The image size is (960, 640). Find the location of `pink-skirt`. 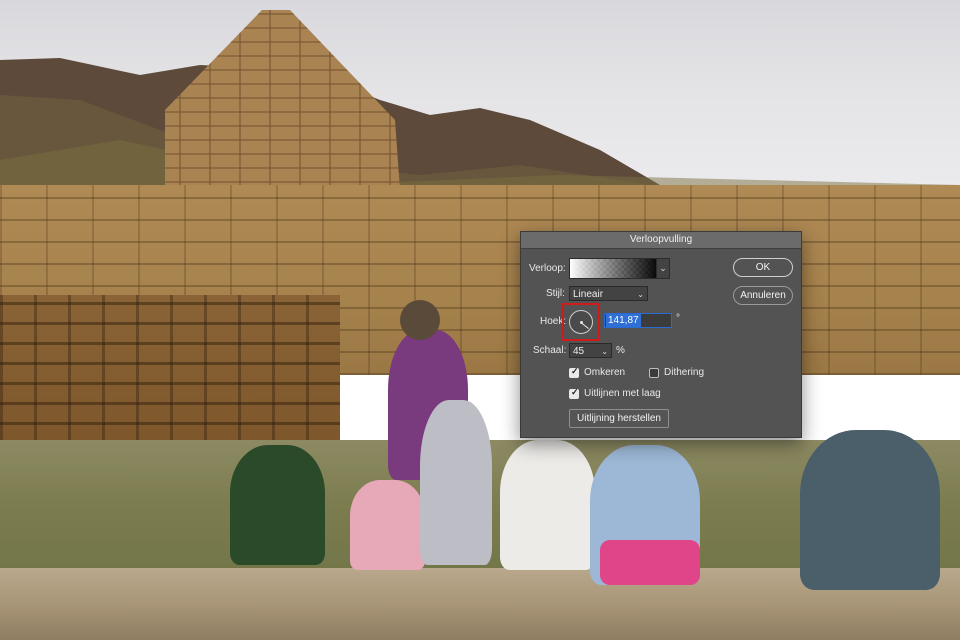

pink-skirt is located at coordinates (650, 562).